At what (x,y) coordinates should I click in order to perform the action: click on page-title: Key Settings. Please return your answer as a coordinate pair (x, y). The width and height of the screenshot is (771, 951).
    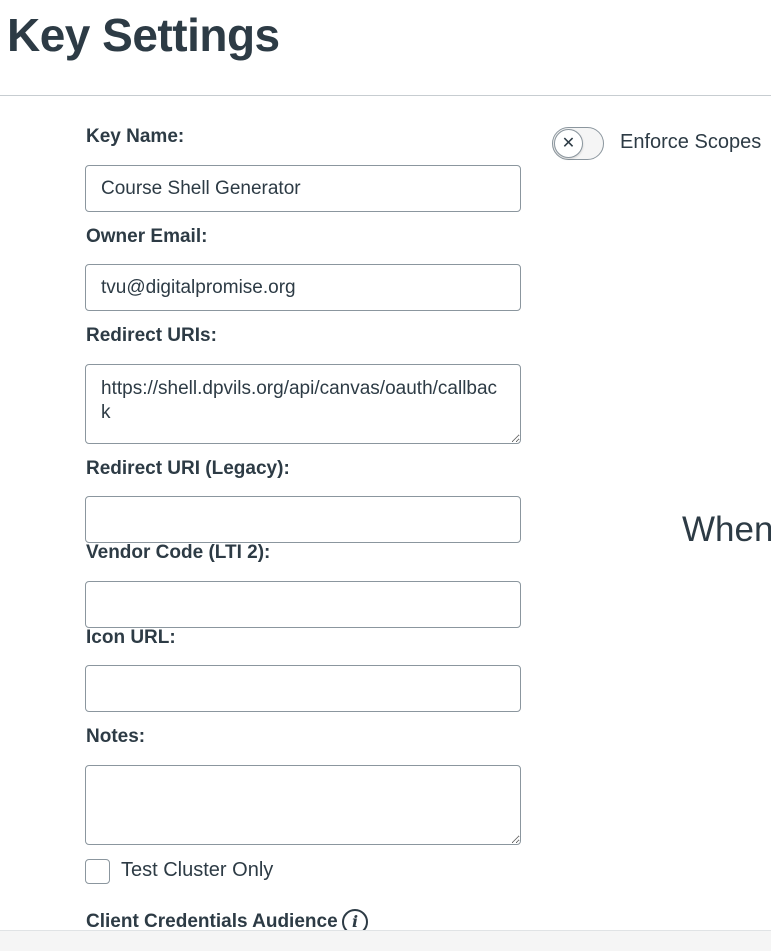
    Looking at the image, I should click on (143, 35).